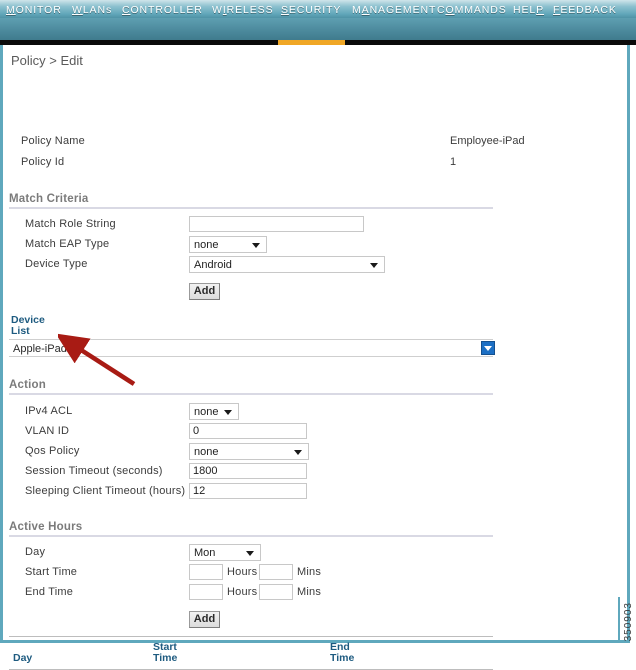 This screenshot has height=670, width=636. I want to click on label-start-time: Start Time, so click(51, 572).